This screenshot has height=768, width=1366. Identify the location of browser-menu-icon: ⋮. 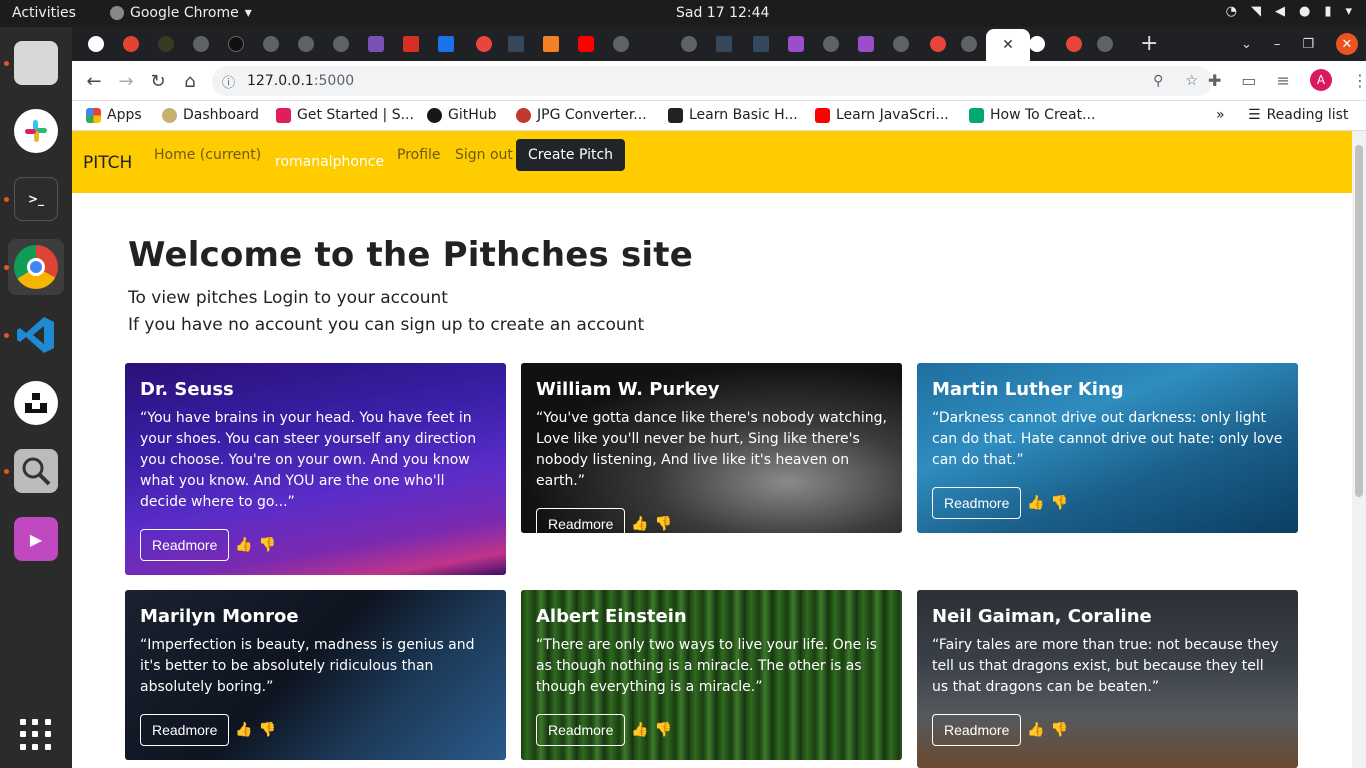
(1359, 80).